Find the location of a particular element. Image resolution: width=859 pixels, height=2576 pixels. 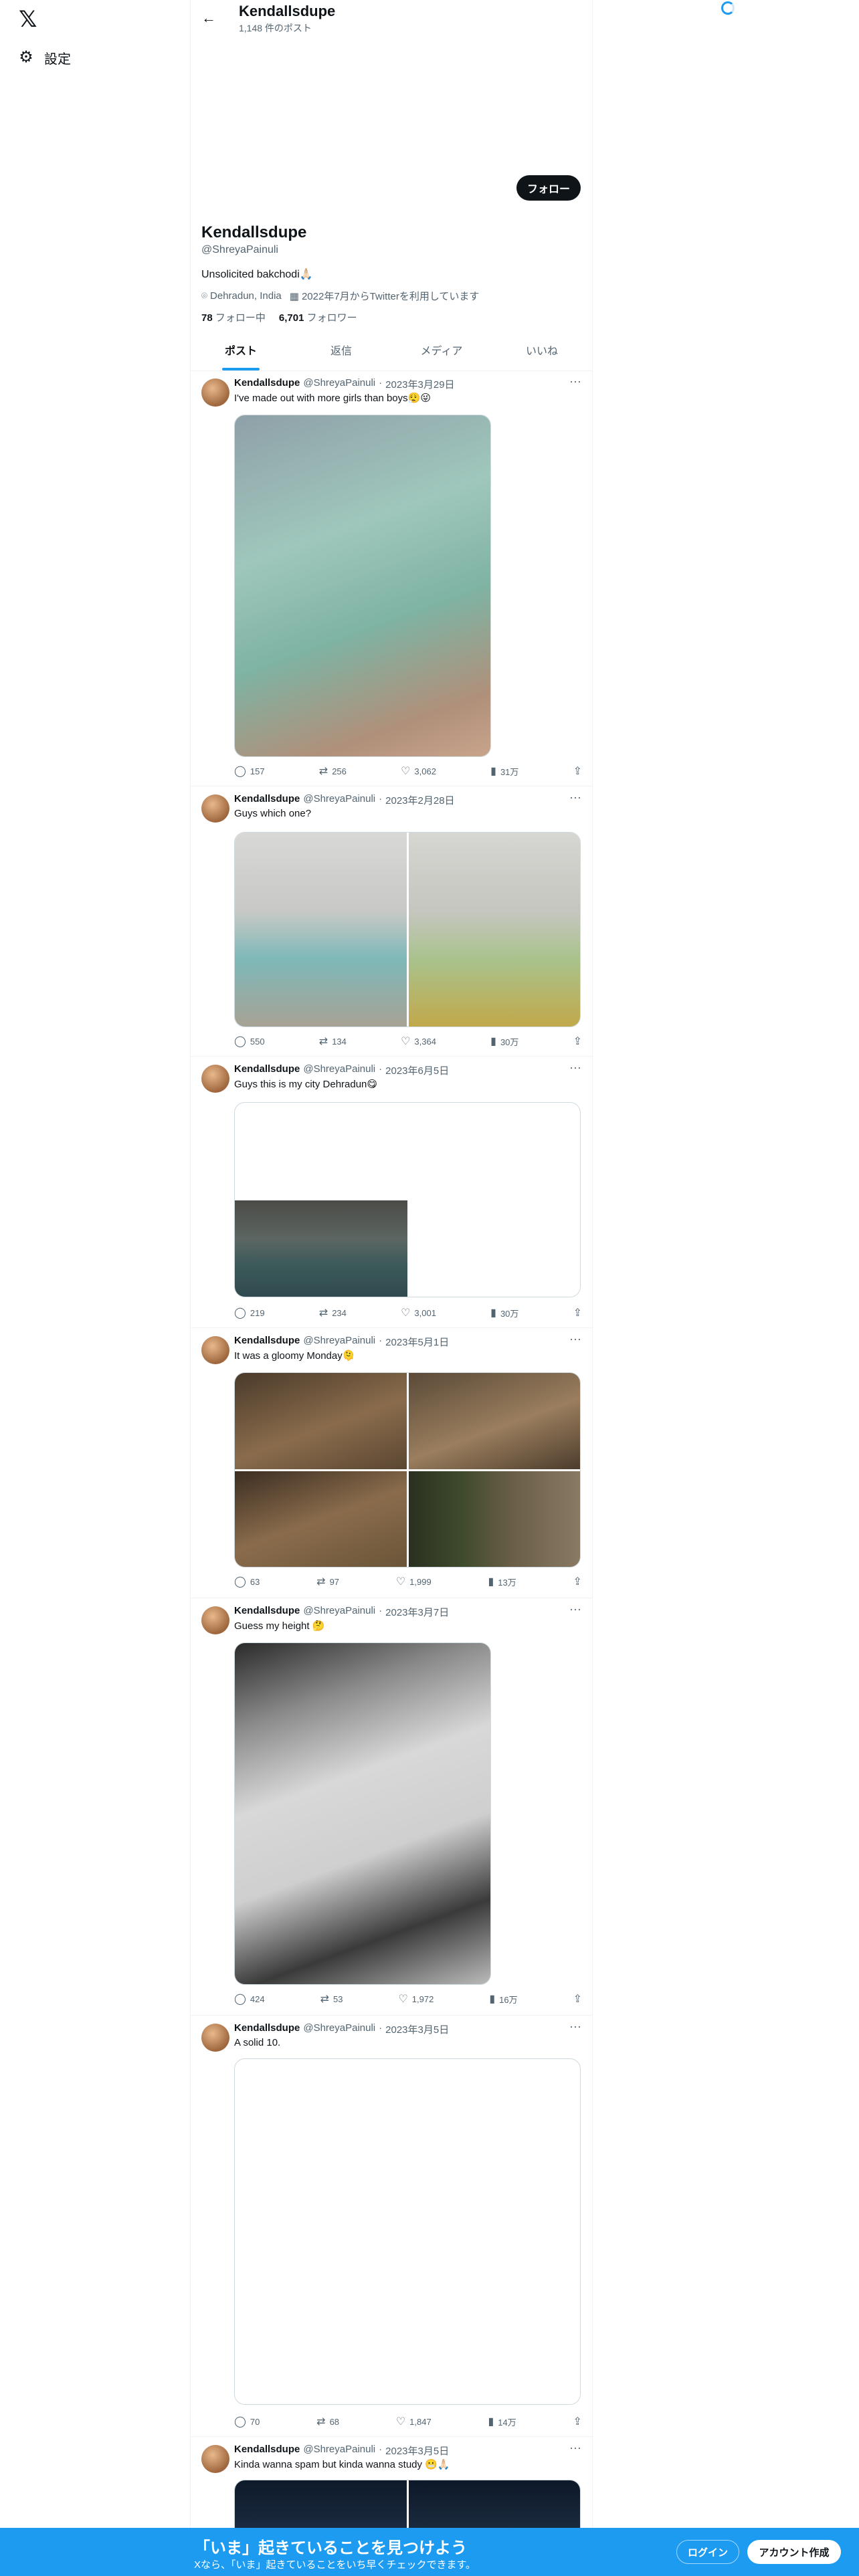

x-logo-icon: 𝕏 is located at coordinates (30, 19).